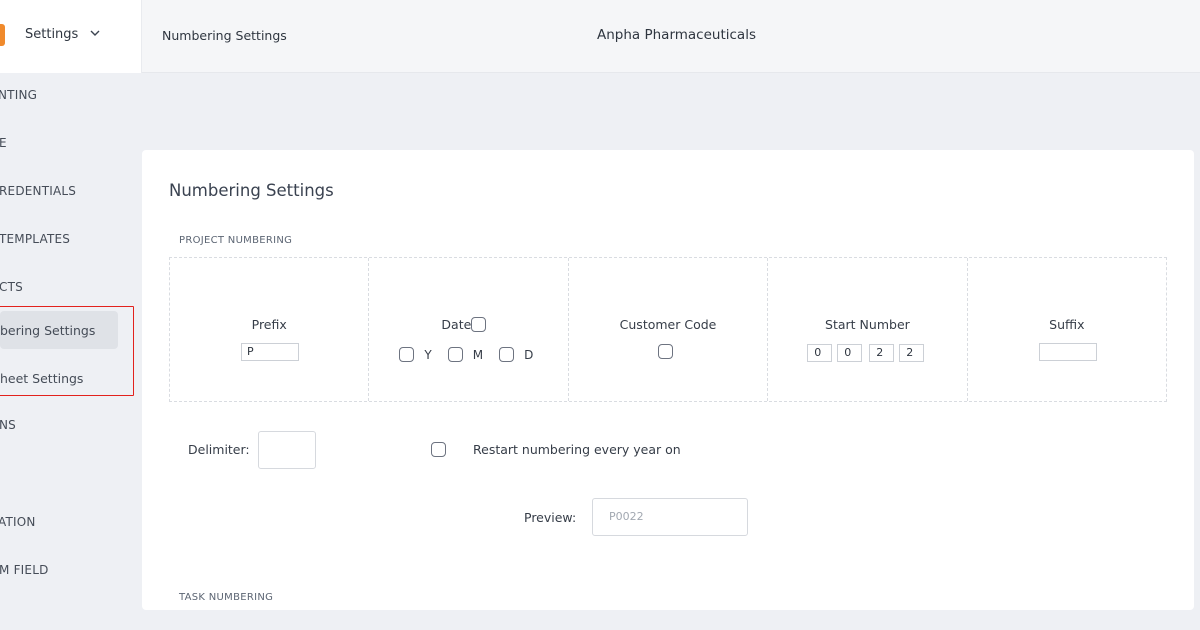 The image size is (1200, 630). What do you see at coordinates (867, 324) in the screenshot?
I see `start-number-label: Start Number` at bounding box center [867, 324].